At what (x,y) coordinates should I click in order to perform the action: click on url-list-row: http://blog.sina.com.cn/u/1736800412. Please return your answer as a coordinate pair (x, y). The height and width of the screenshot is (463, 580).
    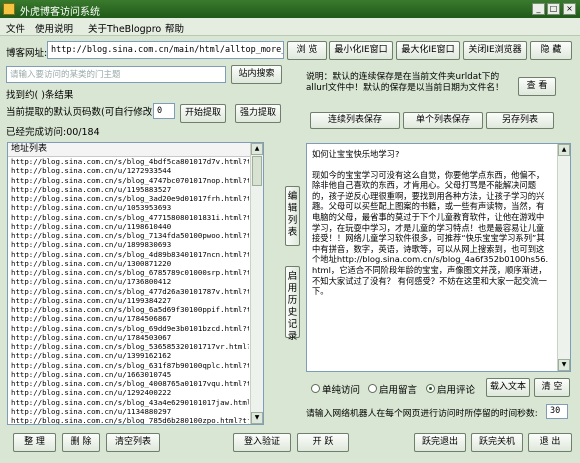
    Looking at the image, I should click on (128, 281).